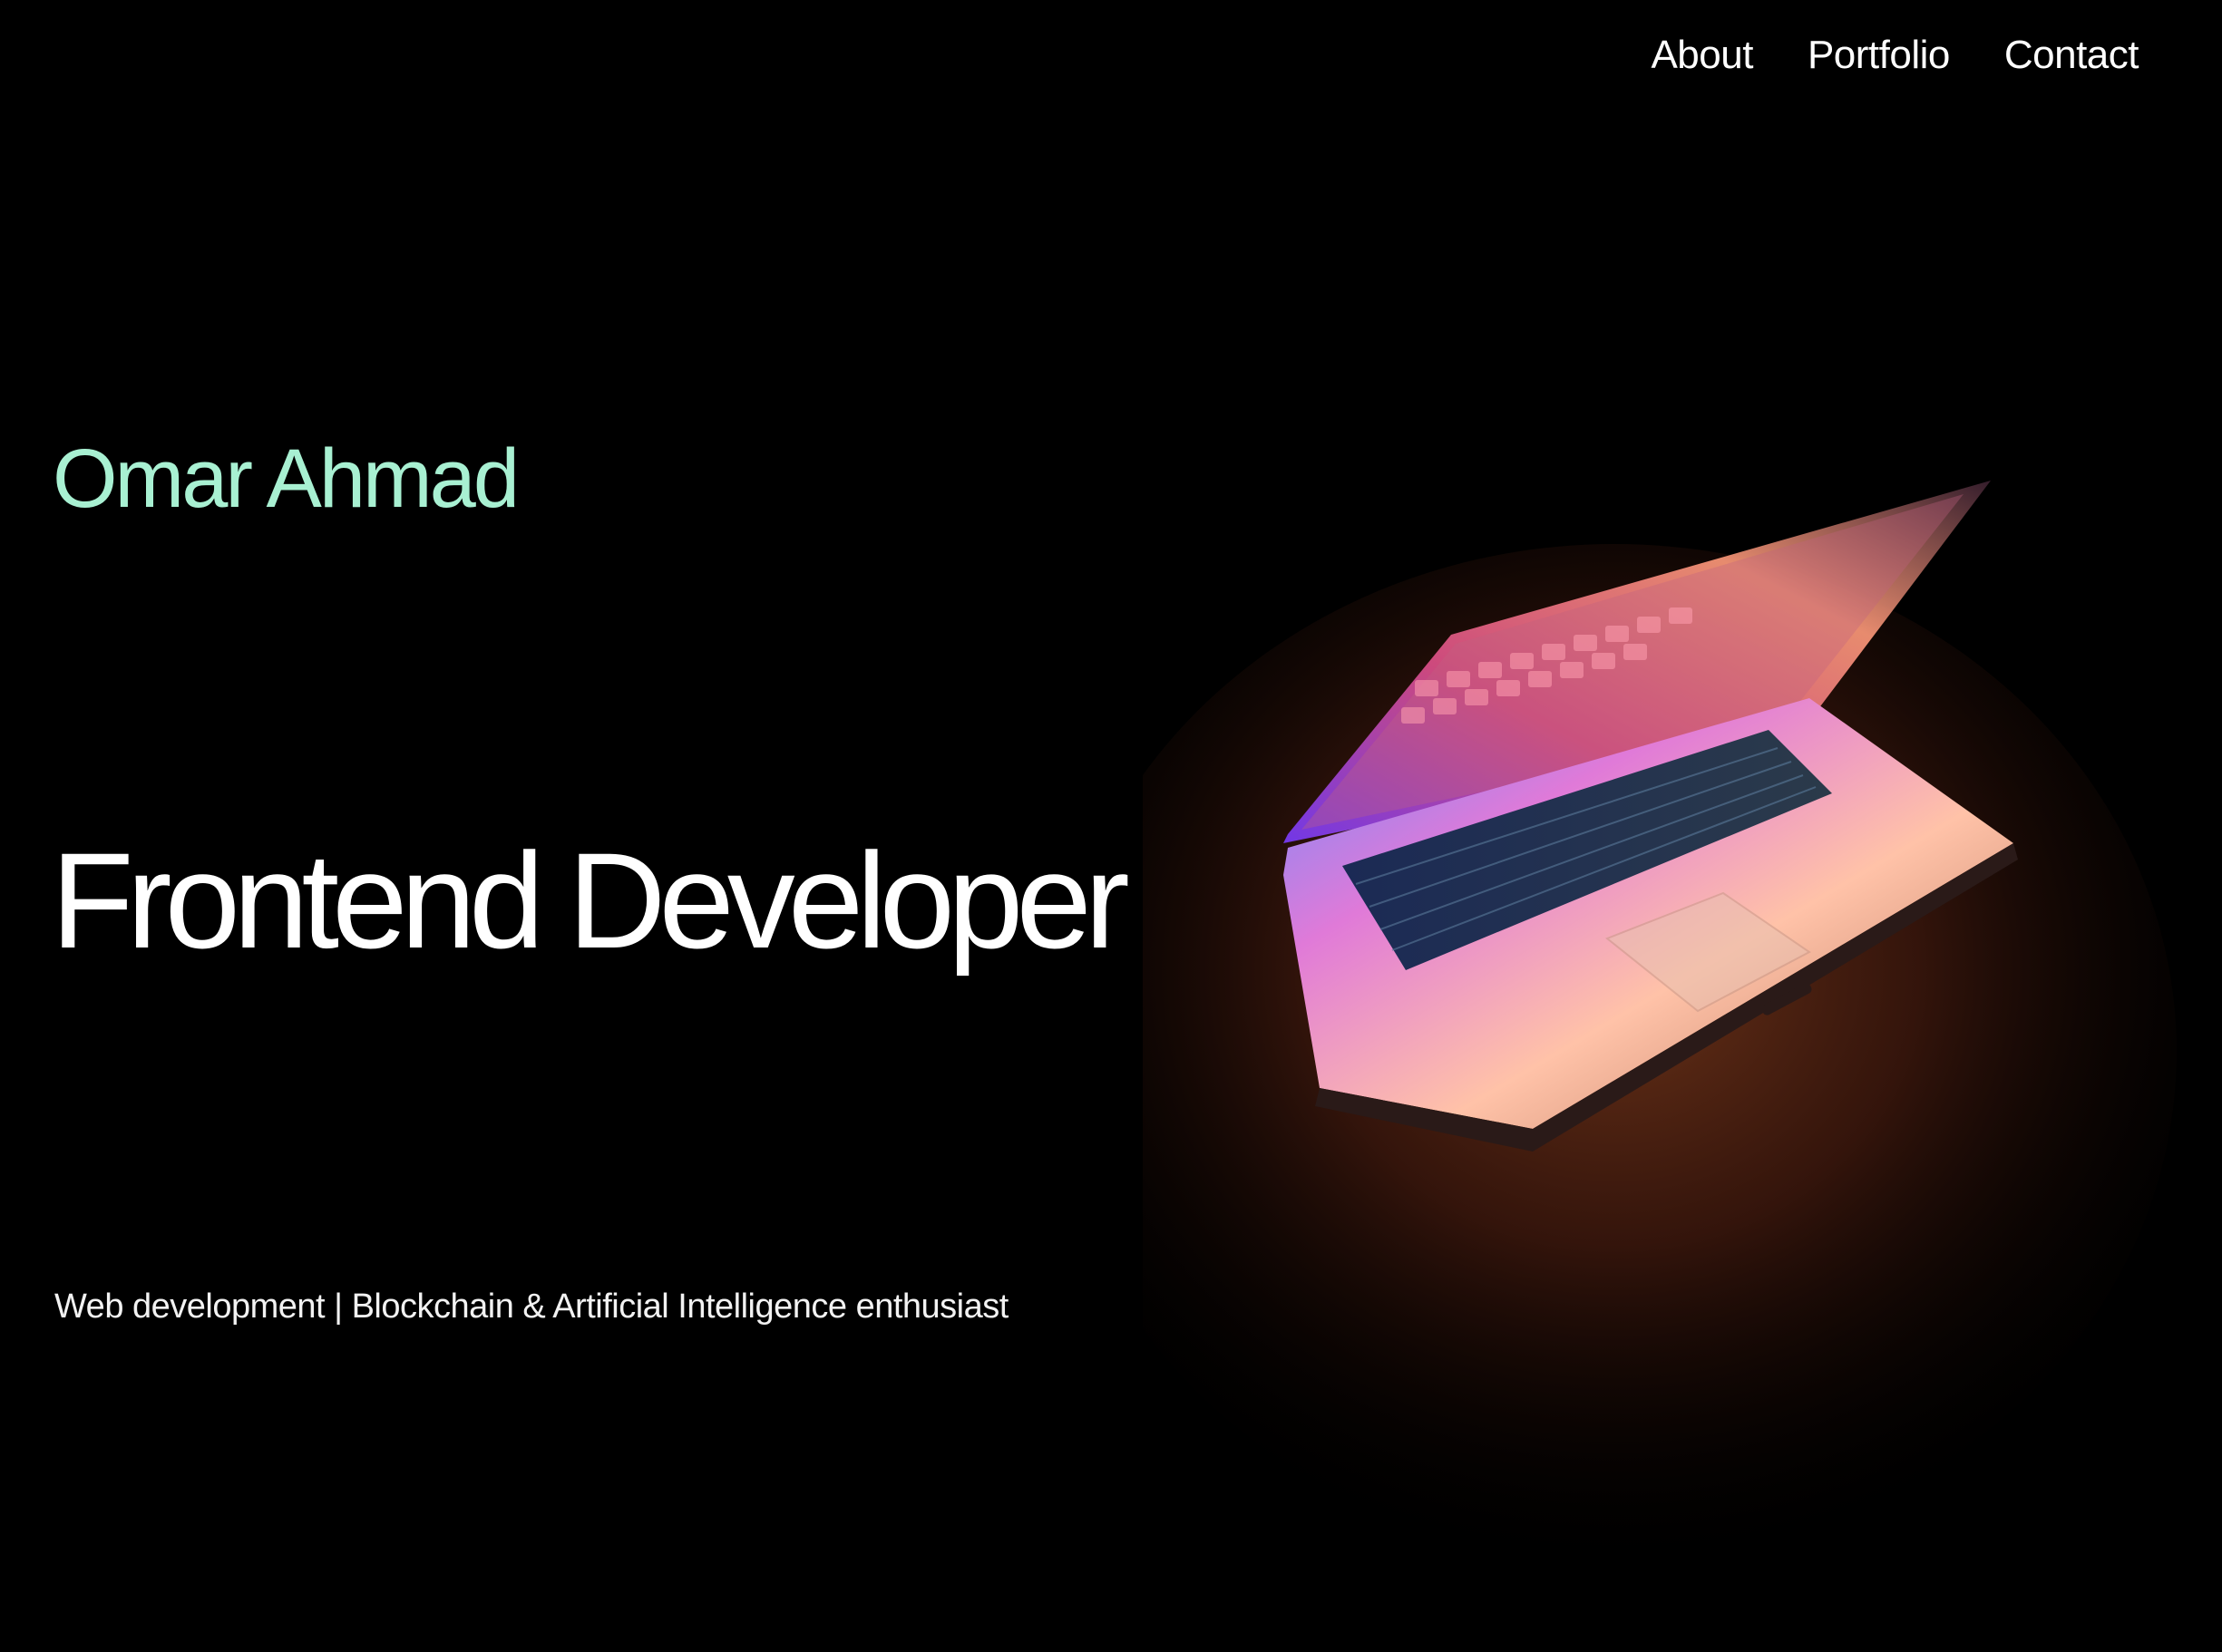 The width and height of the screenshot is (2222, 1652). I want to click on nav-link-portfolio: Portfolio, so click(1879, 55).